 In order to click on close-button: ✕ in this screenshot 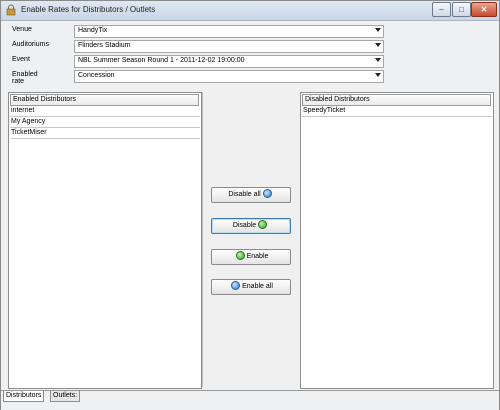, I will do `click(484, 9)`.